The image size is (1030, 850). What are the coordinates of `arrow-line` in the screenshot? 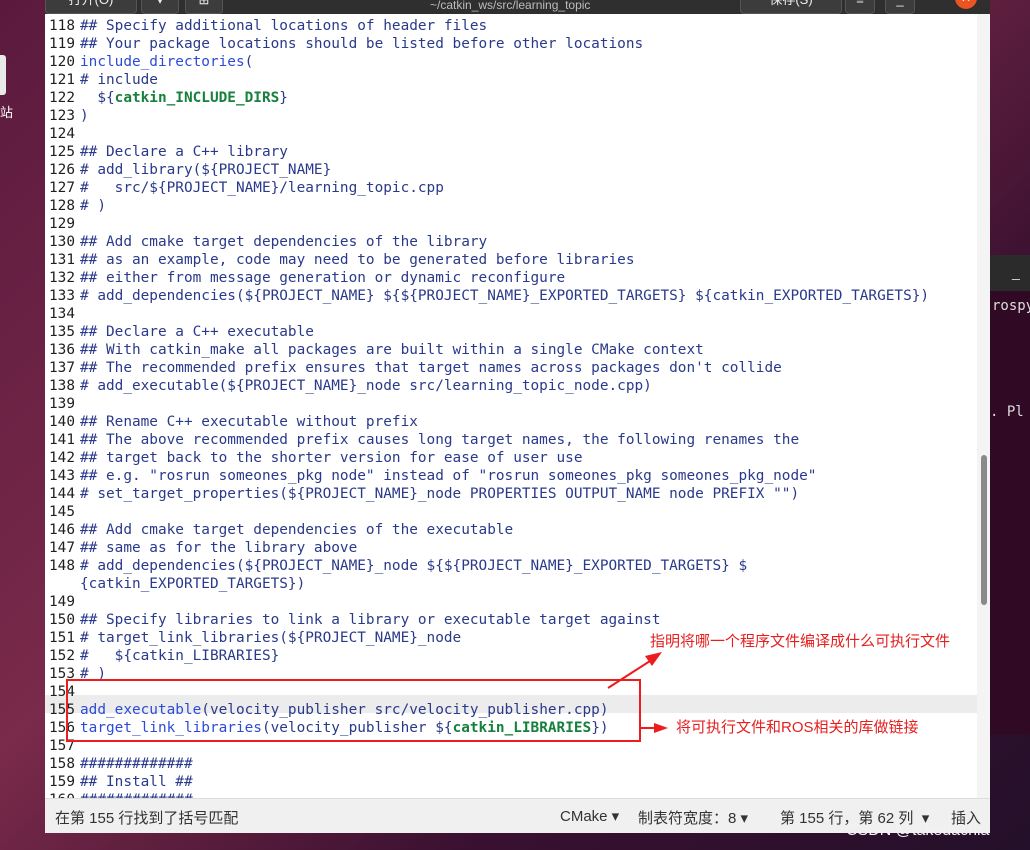 It's located at (629, 674).